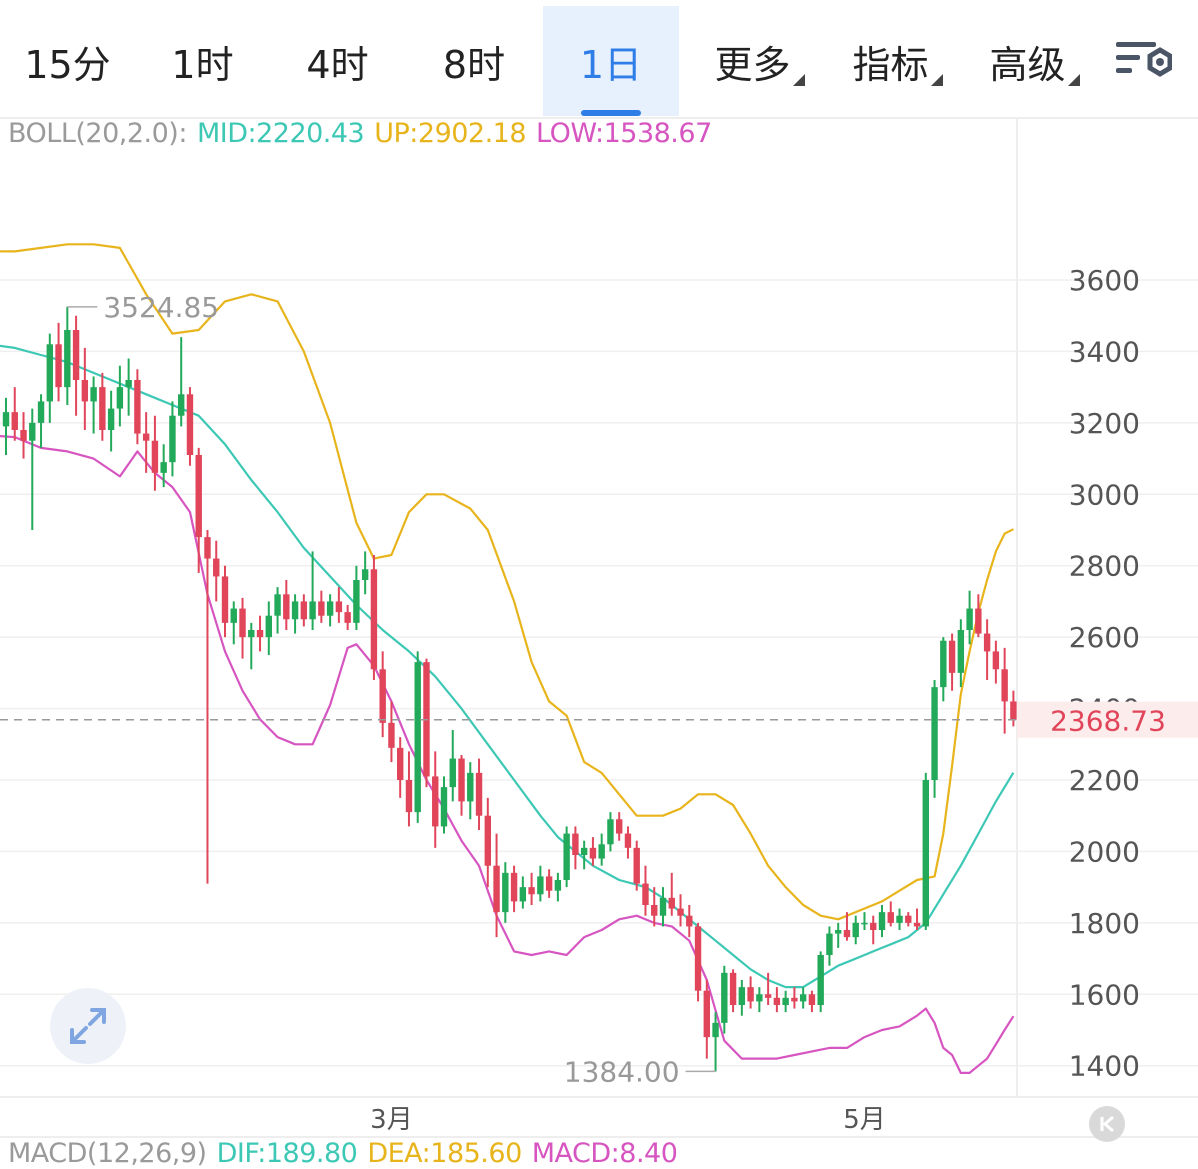  I want to click on x-tick-label: 3月, so click(391, 1120).